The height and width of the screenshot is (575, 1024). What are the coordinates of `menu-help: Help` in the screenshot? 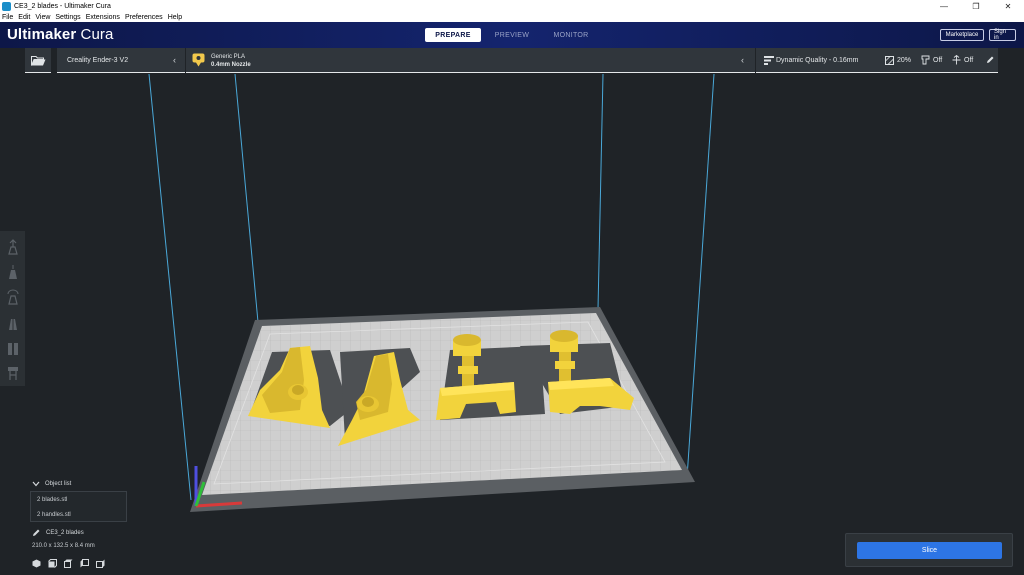 It's located at (175, 17).